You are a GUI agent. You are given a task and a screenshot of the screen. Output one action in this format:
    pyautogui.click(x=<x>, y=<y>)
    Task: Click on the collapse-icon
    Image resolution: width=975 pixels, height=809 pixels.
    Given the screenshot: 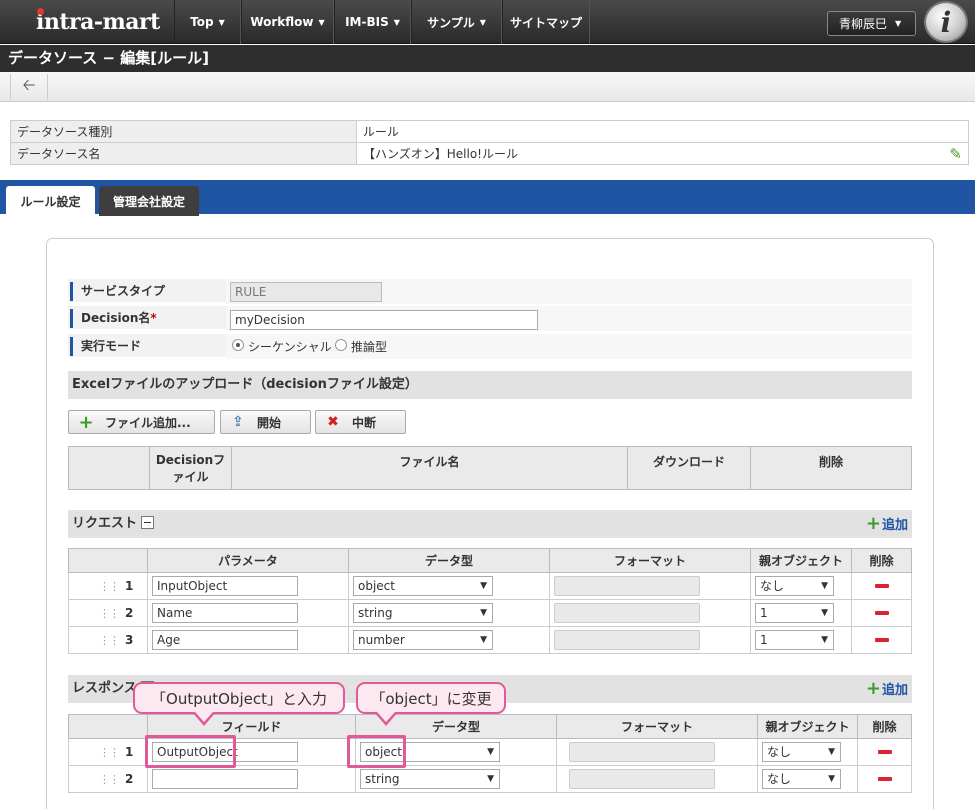 What is the action you would take?
    pyautogui.click(x=148, y=522)
    